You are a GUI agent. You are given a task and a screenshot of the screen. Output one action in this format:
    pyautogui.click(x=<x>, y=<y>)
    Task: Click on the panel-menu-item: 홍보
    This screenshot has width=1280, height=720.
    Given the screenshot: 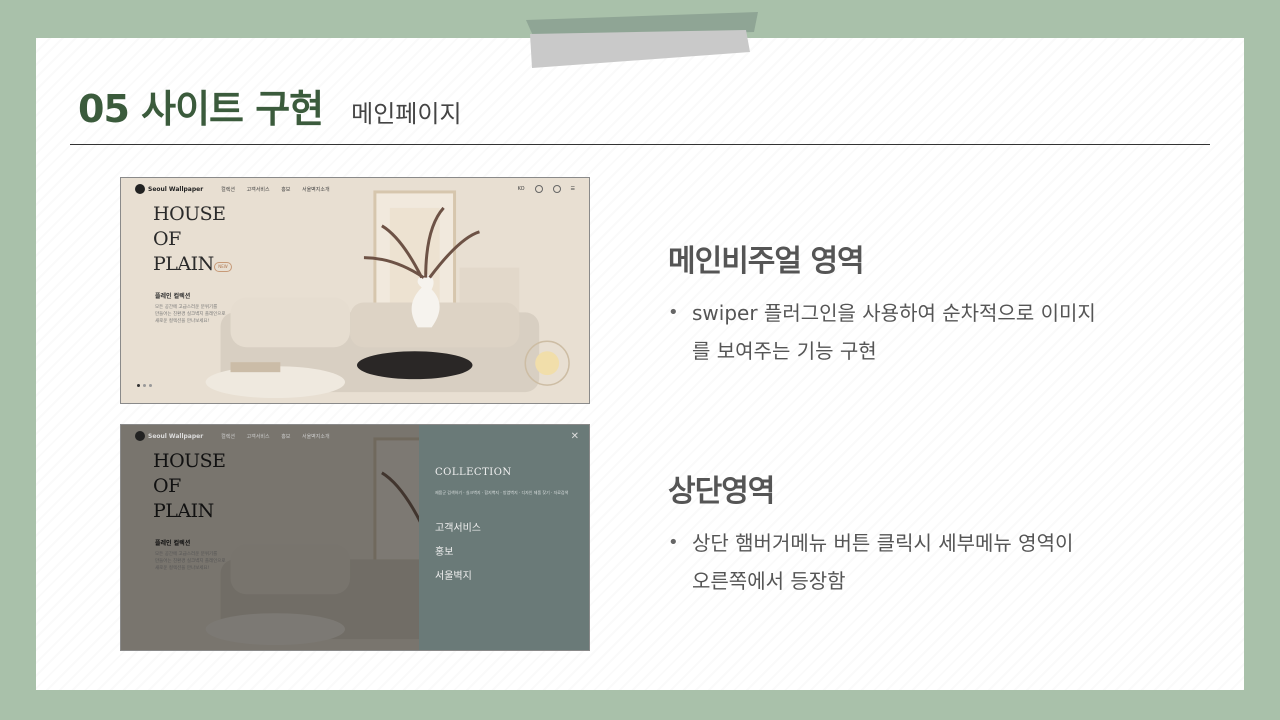 What is the action you would take?
    pyautogui.click(x=444, y=552)
    